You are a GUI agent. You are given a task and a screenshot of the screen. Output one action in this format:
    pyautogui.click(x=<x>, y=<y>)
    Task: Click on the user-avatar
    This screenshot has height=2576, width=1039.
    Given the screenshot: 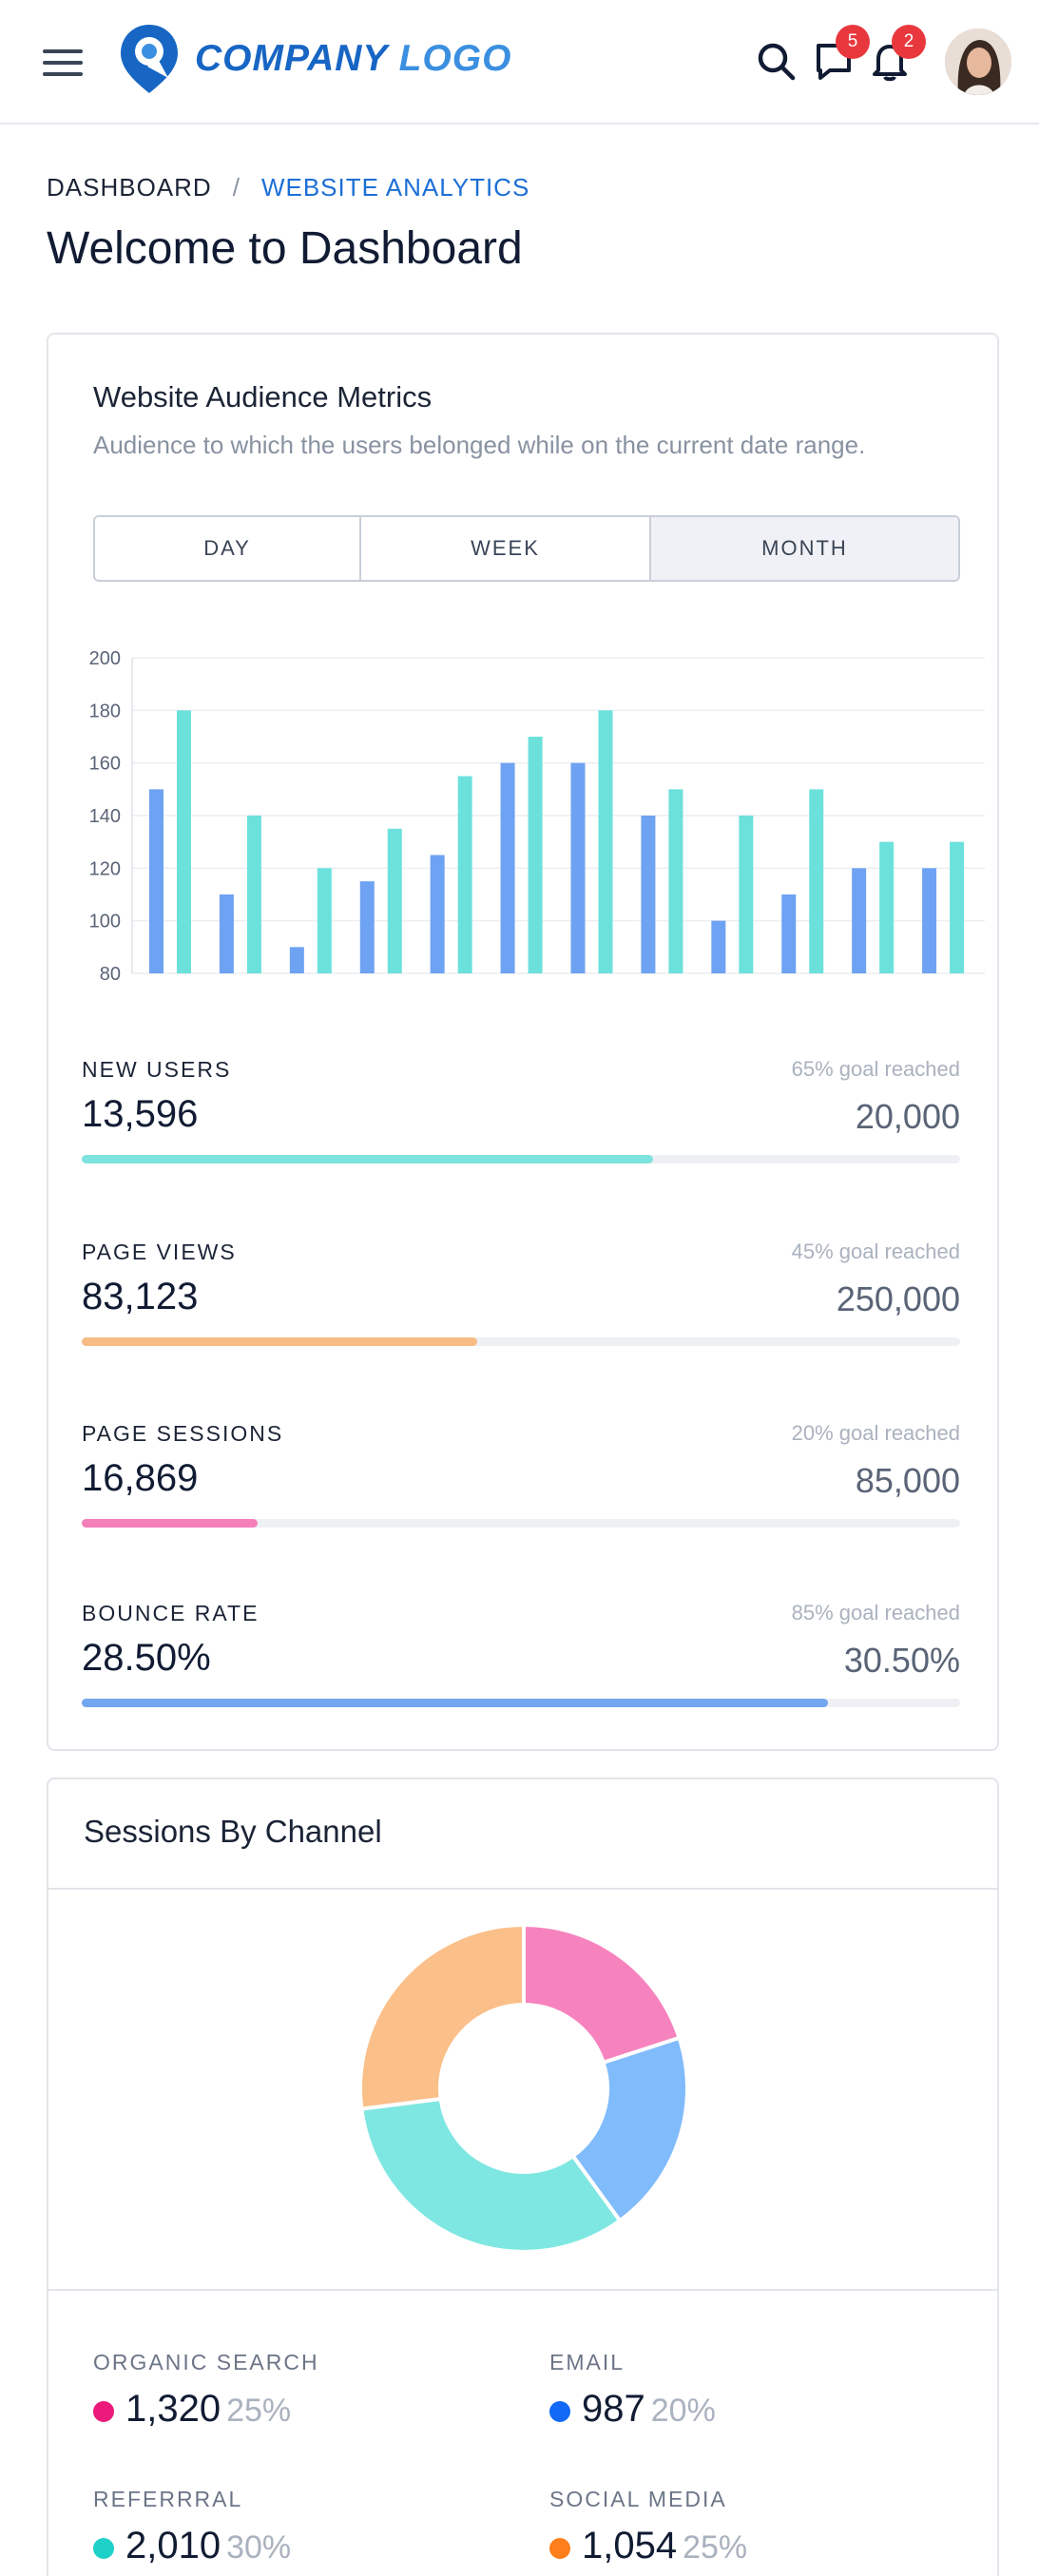 What is the action you would take?
    pyautogui.click(x=978, y=62)
    